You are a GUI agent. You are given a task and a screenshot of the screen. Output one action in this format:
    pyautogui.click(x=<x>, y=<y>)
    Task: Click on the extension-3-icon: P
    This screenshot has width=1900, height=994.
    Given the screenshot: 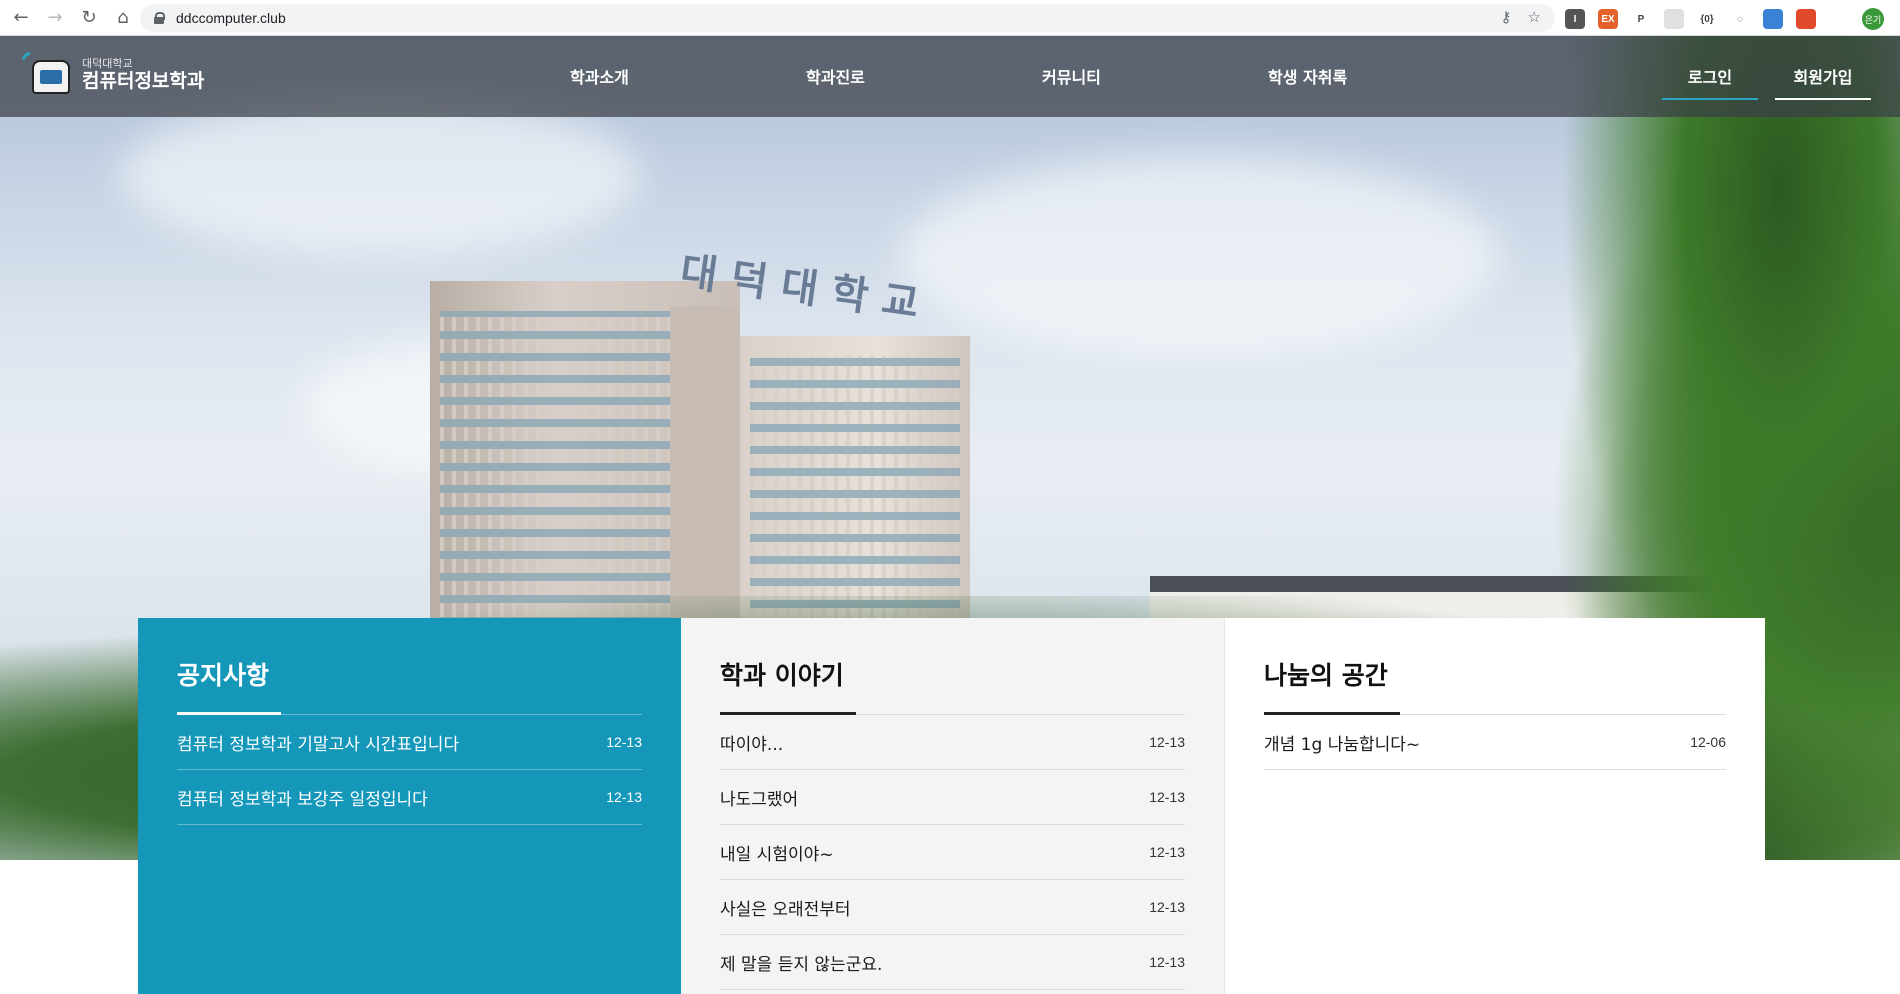 What is the action you would take?
    pyautogui.click(x=1641, y=19)
    